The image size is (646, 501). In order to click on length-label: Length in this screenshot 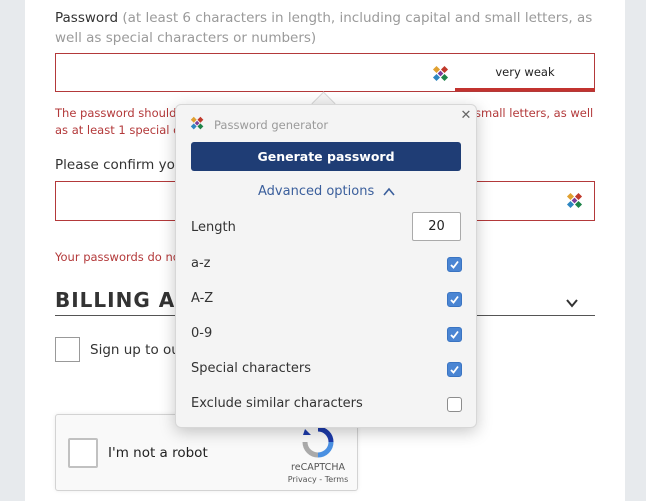, I will do `click(213, 227)`.